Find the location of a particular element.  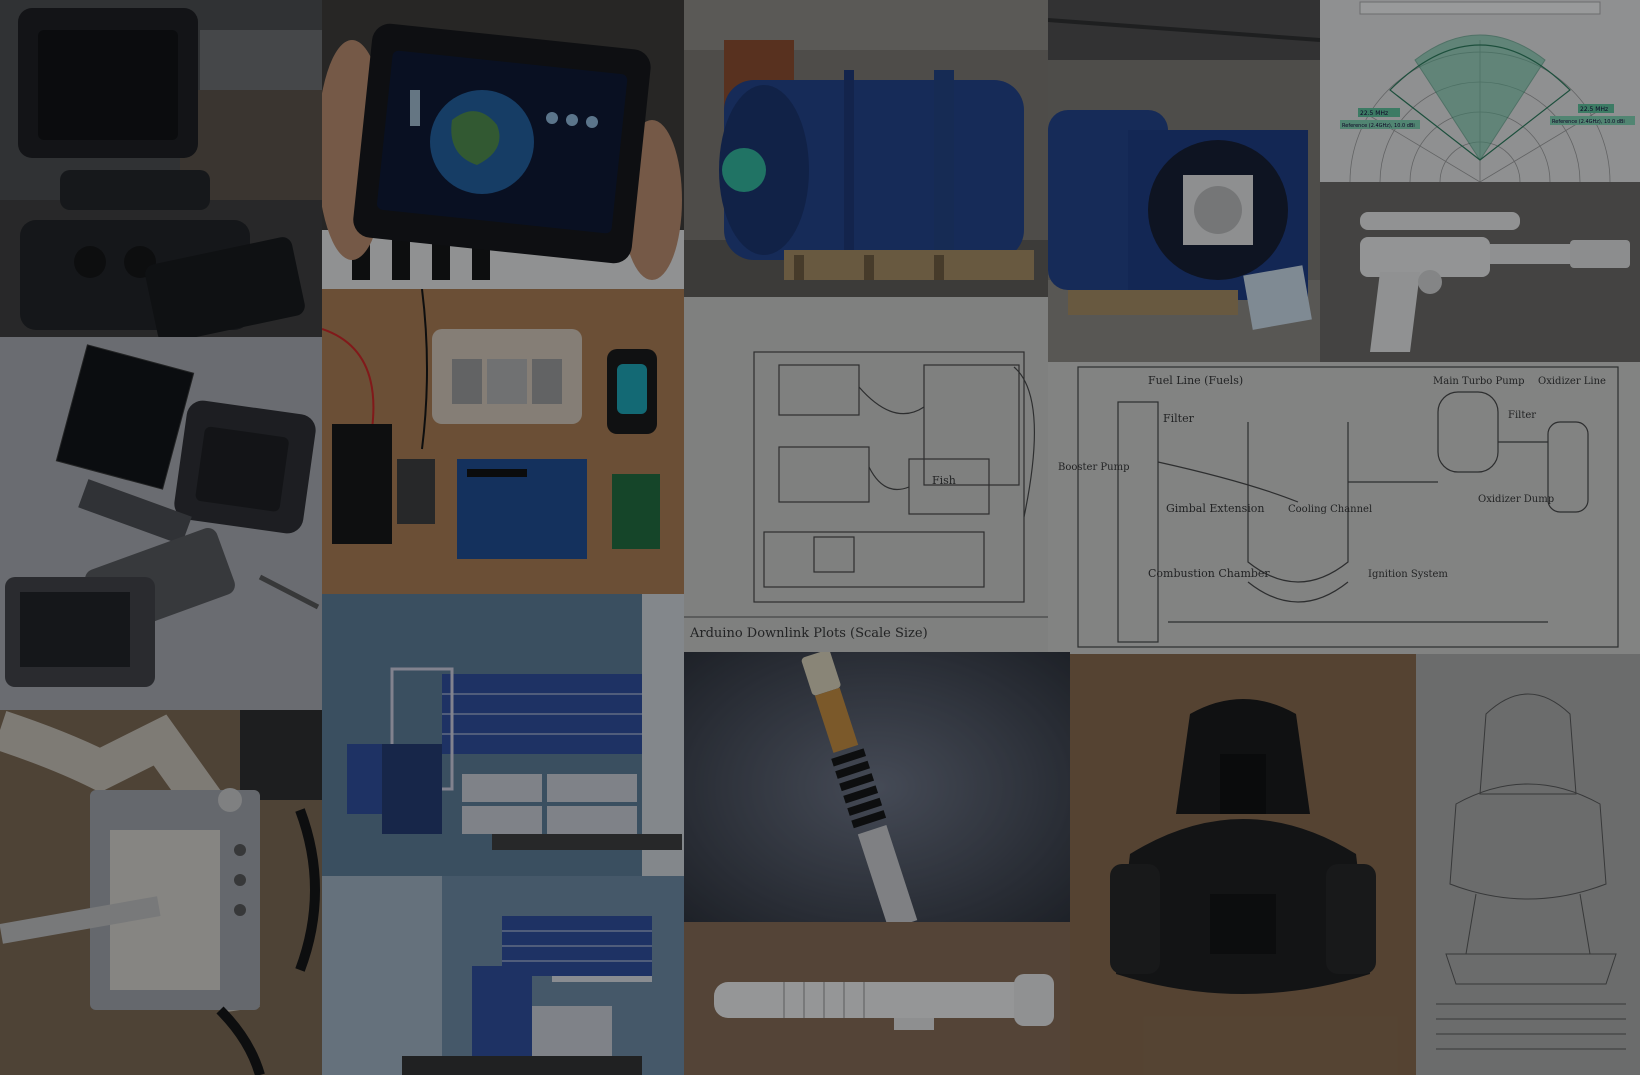

photo-handheld-console-build-art is located at coordinates (161, 168).